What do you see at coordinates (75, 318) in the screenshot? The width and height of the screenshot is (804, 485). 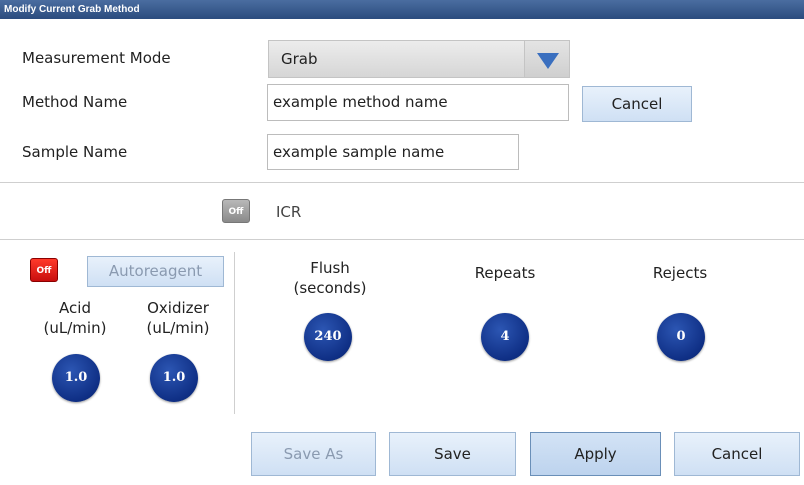 I see `acid-label: Acid (uL/min)` at bounding box center [75, 318].